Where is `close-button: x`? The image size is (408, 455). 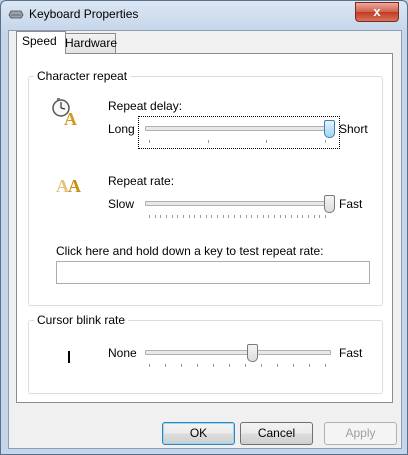 close-button: x is located at coordinates (377, 12).